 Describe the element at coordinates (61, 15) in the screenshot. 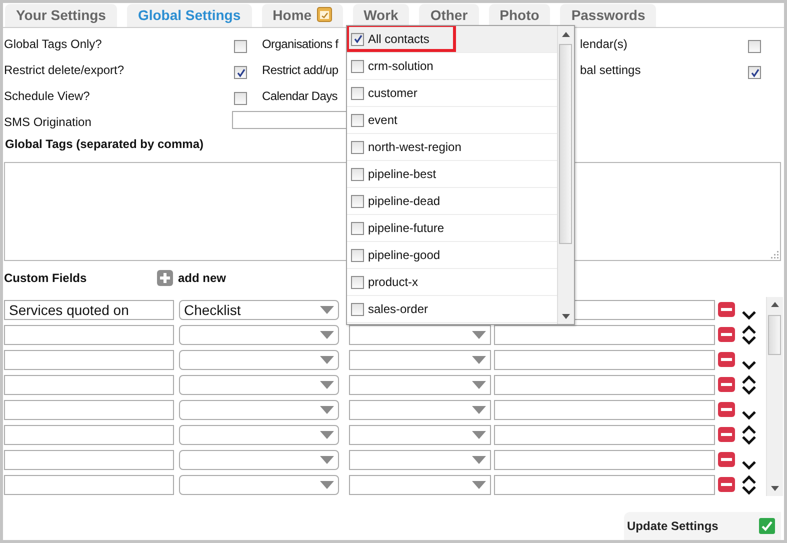

I see `tab: Your Settings` at that location.